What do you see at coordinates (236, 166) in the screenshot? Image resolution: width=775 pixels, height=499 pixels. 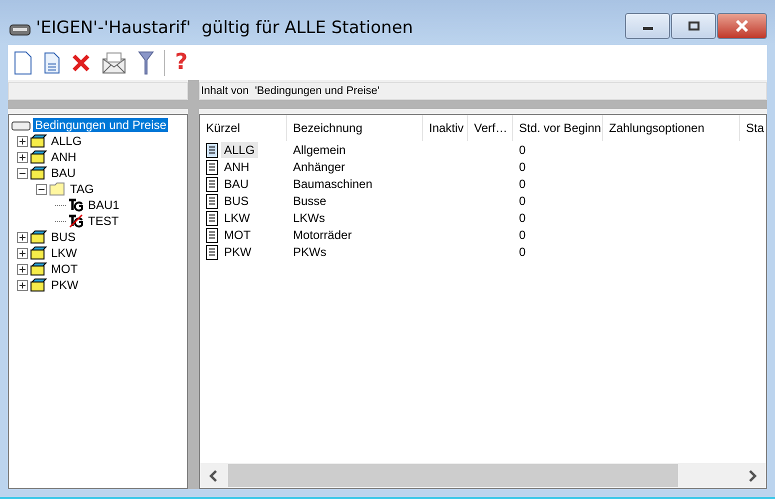 I see `table-cell: ANH` at bounding box center [236, 166].